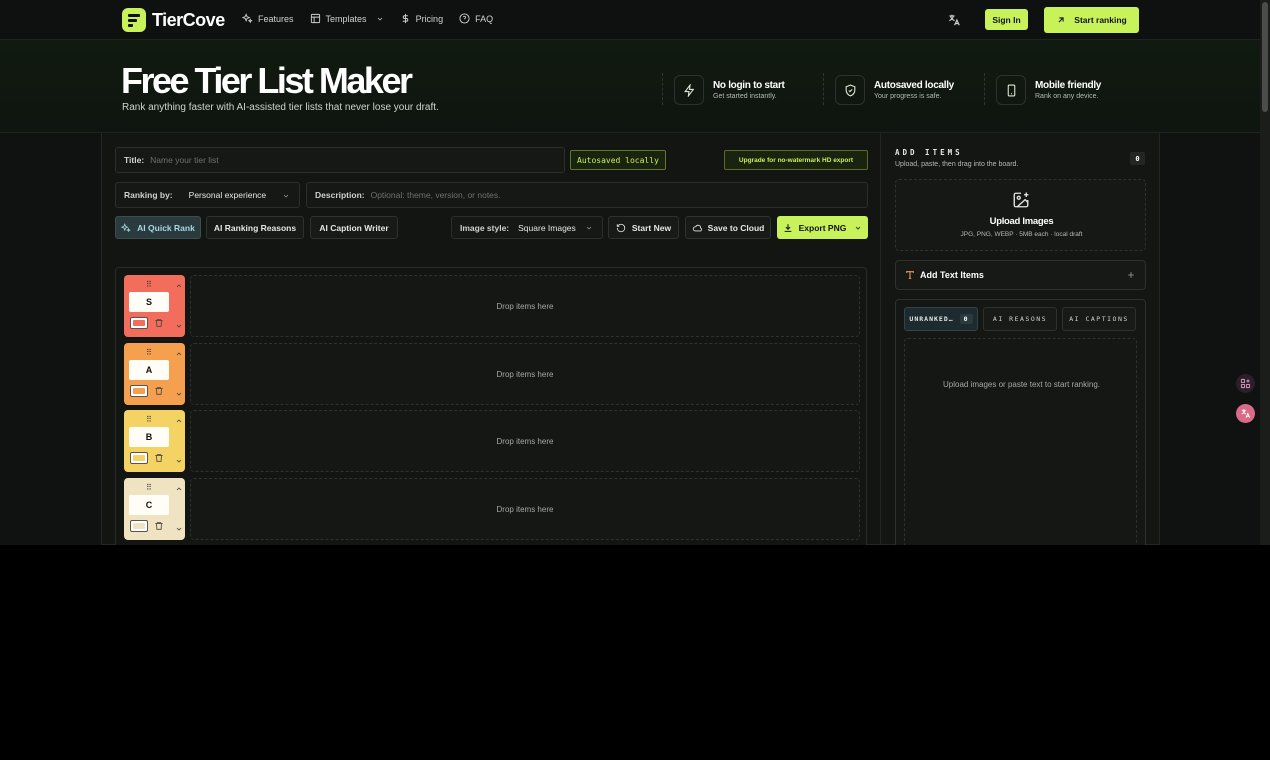  Describe the element at coordinates (749, 85) in the screenshot. I see `feature-title: No login to start` at that location.